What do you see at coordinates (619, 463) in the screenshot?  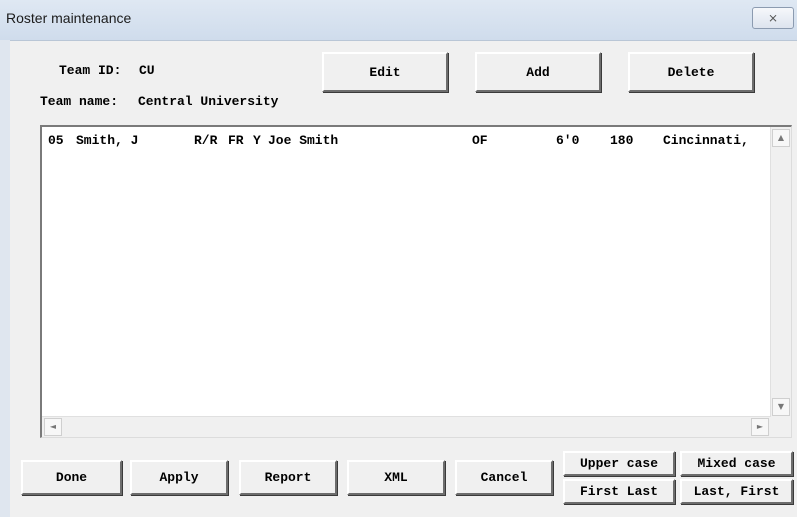 I see `upper-case-button: Upper case` at bounding box center [619, 463].